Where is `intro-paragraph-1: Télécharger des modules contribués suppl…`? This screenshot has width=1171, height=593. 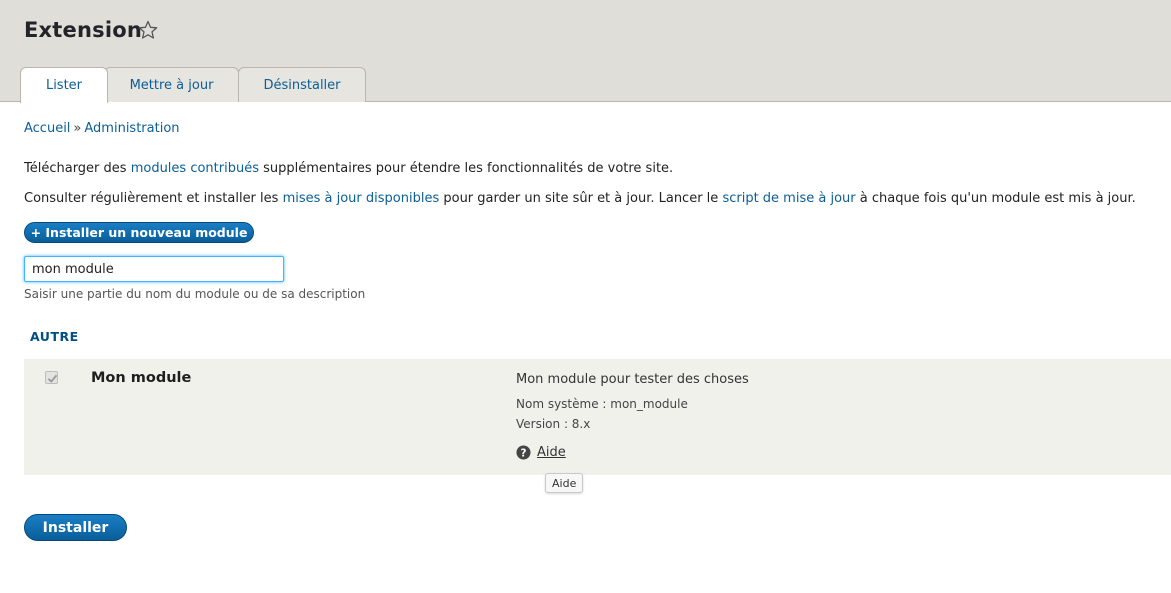 intro-paragraph-1: Télécharger des modules contribués suppl… is located at coordinates (349, 168).